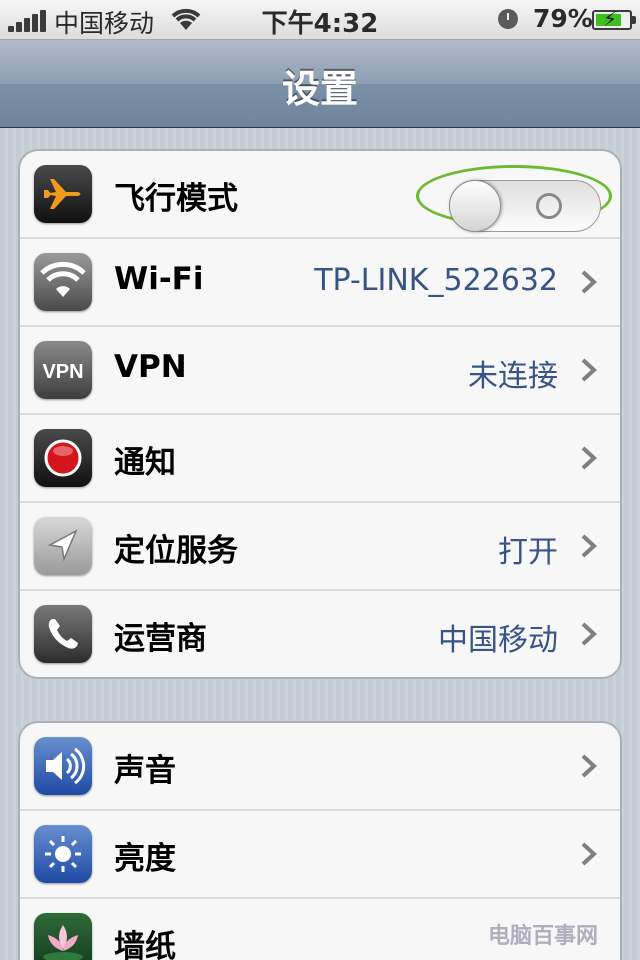 Image resolution: width=640 pixels, height=960 pixels. Describe the element at coordinates (320, 20) in the screenshot. I see `status-bar: 中国移动 下午4:32 79% ⚡` at that location.